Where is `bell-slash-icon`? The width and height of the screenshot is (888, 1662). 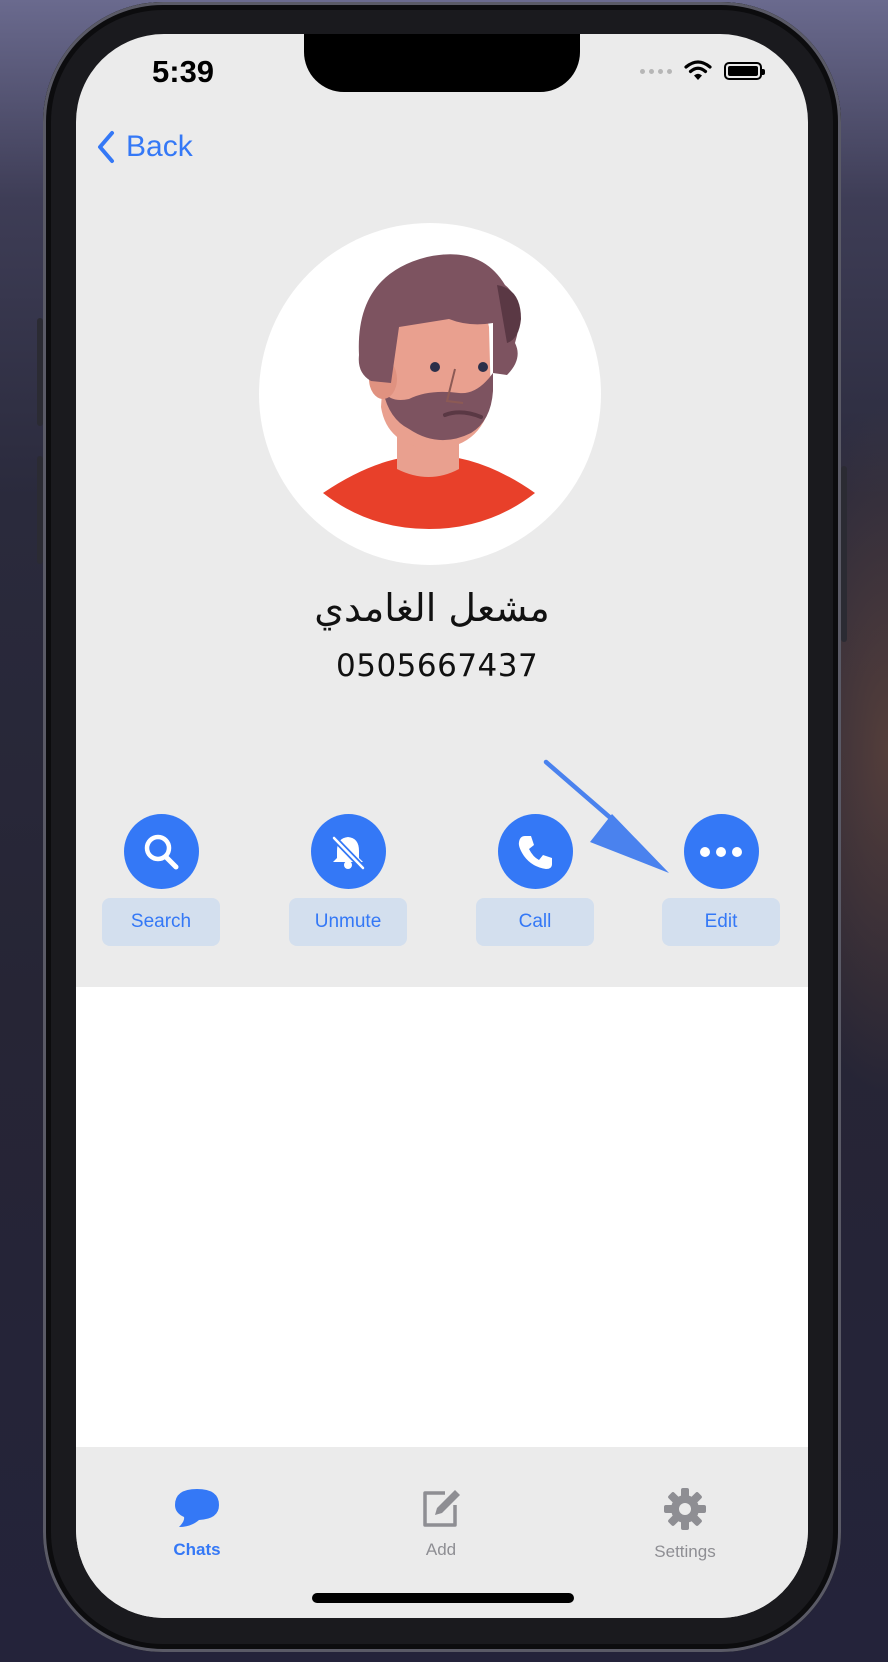
bell-slash-icon is located at coordinates (348, 852).